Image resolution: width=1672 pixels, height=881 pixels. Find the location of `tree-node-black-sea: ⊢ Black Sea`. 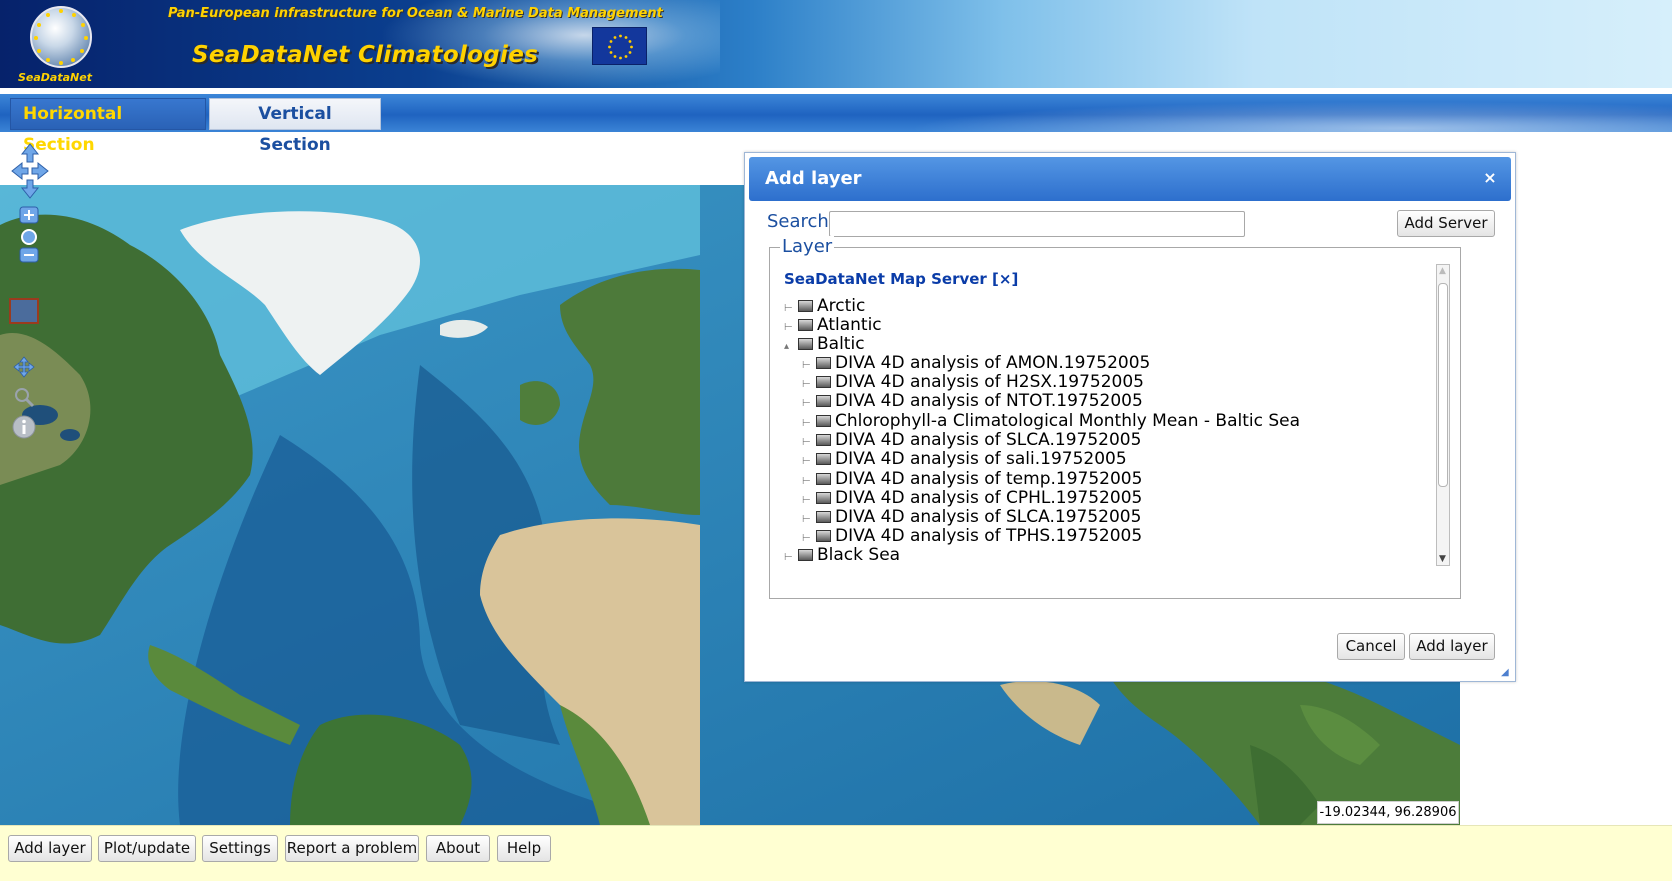

tree-node-black-sea: ⊢ Black Sea is located at coordinates (842, 555).